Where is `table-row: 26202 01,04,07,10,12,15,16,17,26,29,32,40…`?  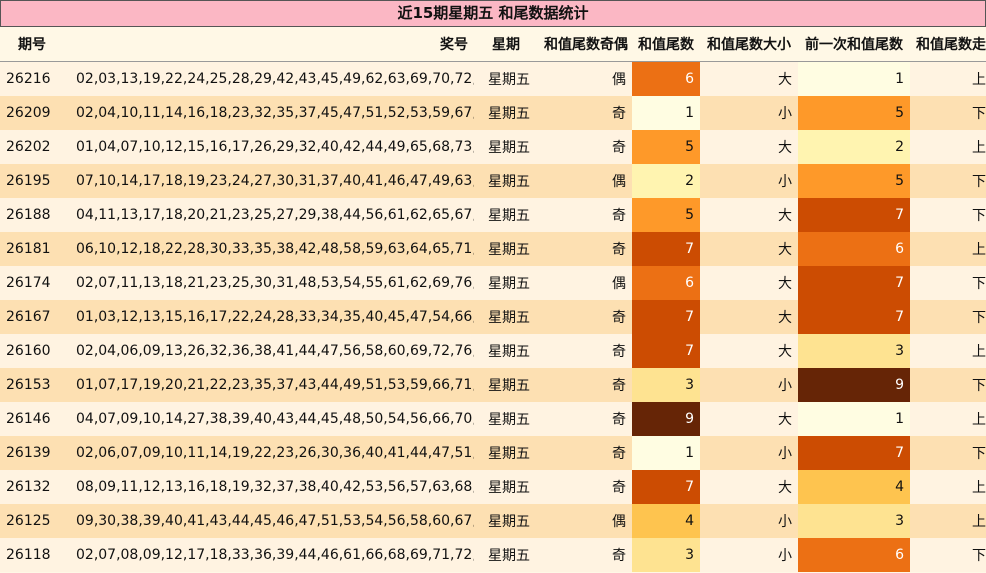
table-row: 26202 01,04,07,10,12,15,16,17,26,29,32,40… is located at coordinates (493, 147).